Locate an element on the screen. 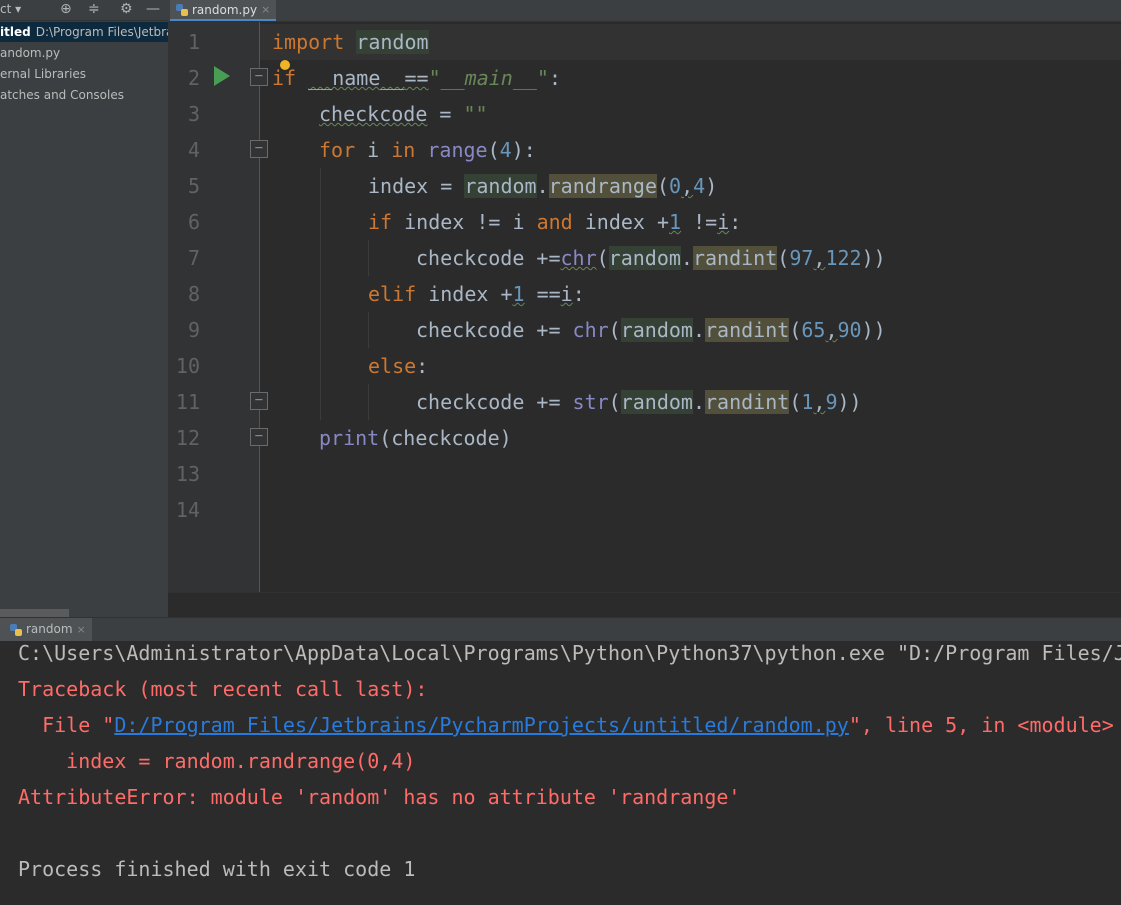  project-toolbar: ct ▾ ⊕ ≑ ⚙ — is located at coordinates (84, 10).